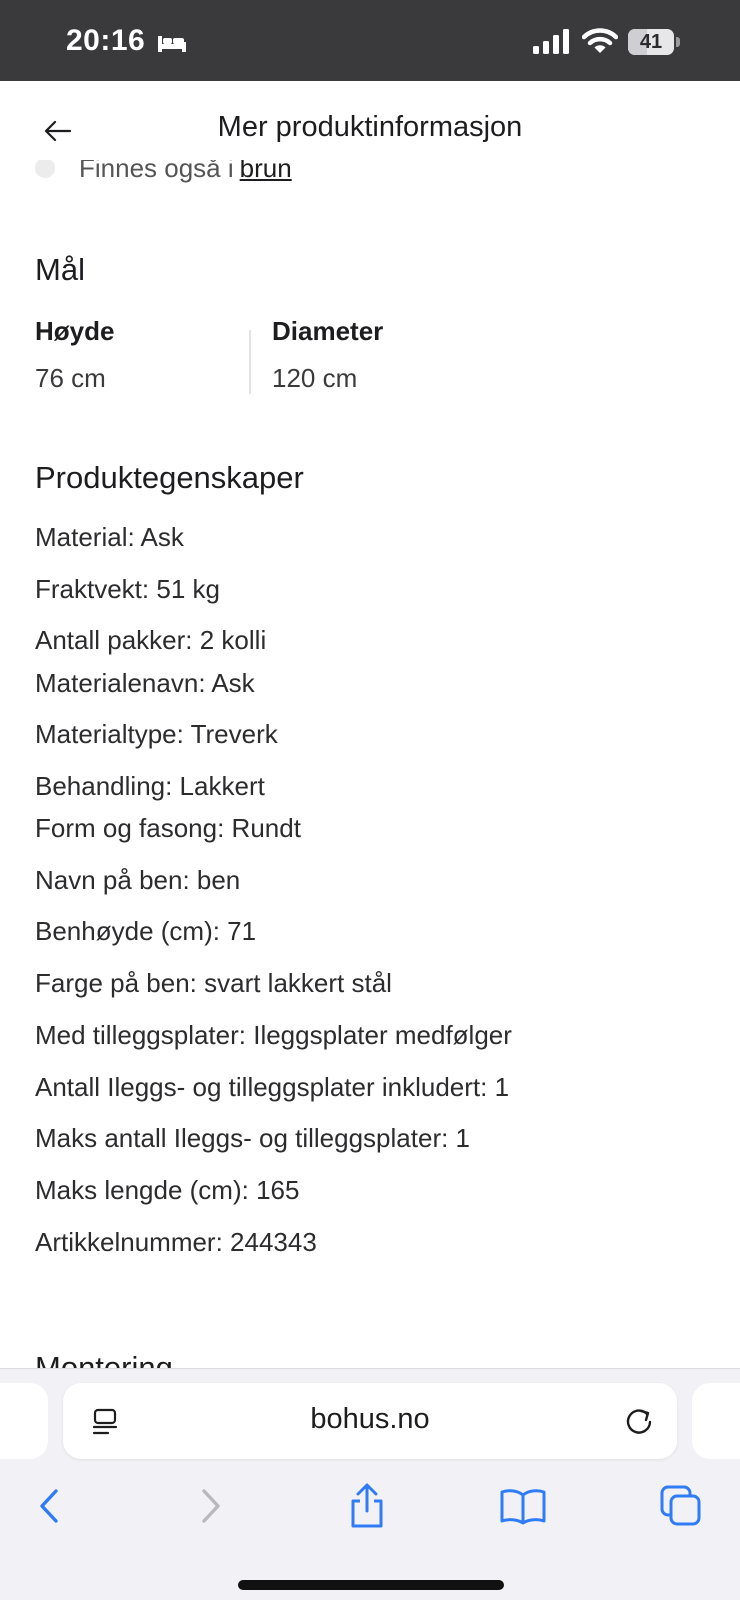 This screenshot has height=1600, width=740. What do you see at coordinates (266, 172) in the screenshot?
I see `also-available-link: brun` at bounding box center [266, 172].